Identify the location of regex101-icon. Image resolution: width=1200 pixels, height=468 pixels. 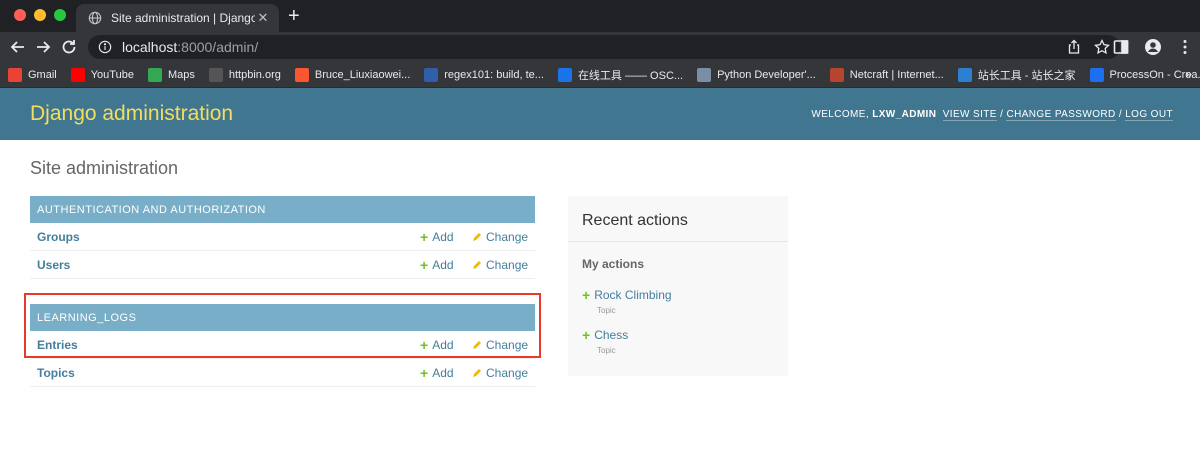
(431, 74).